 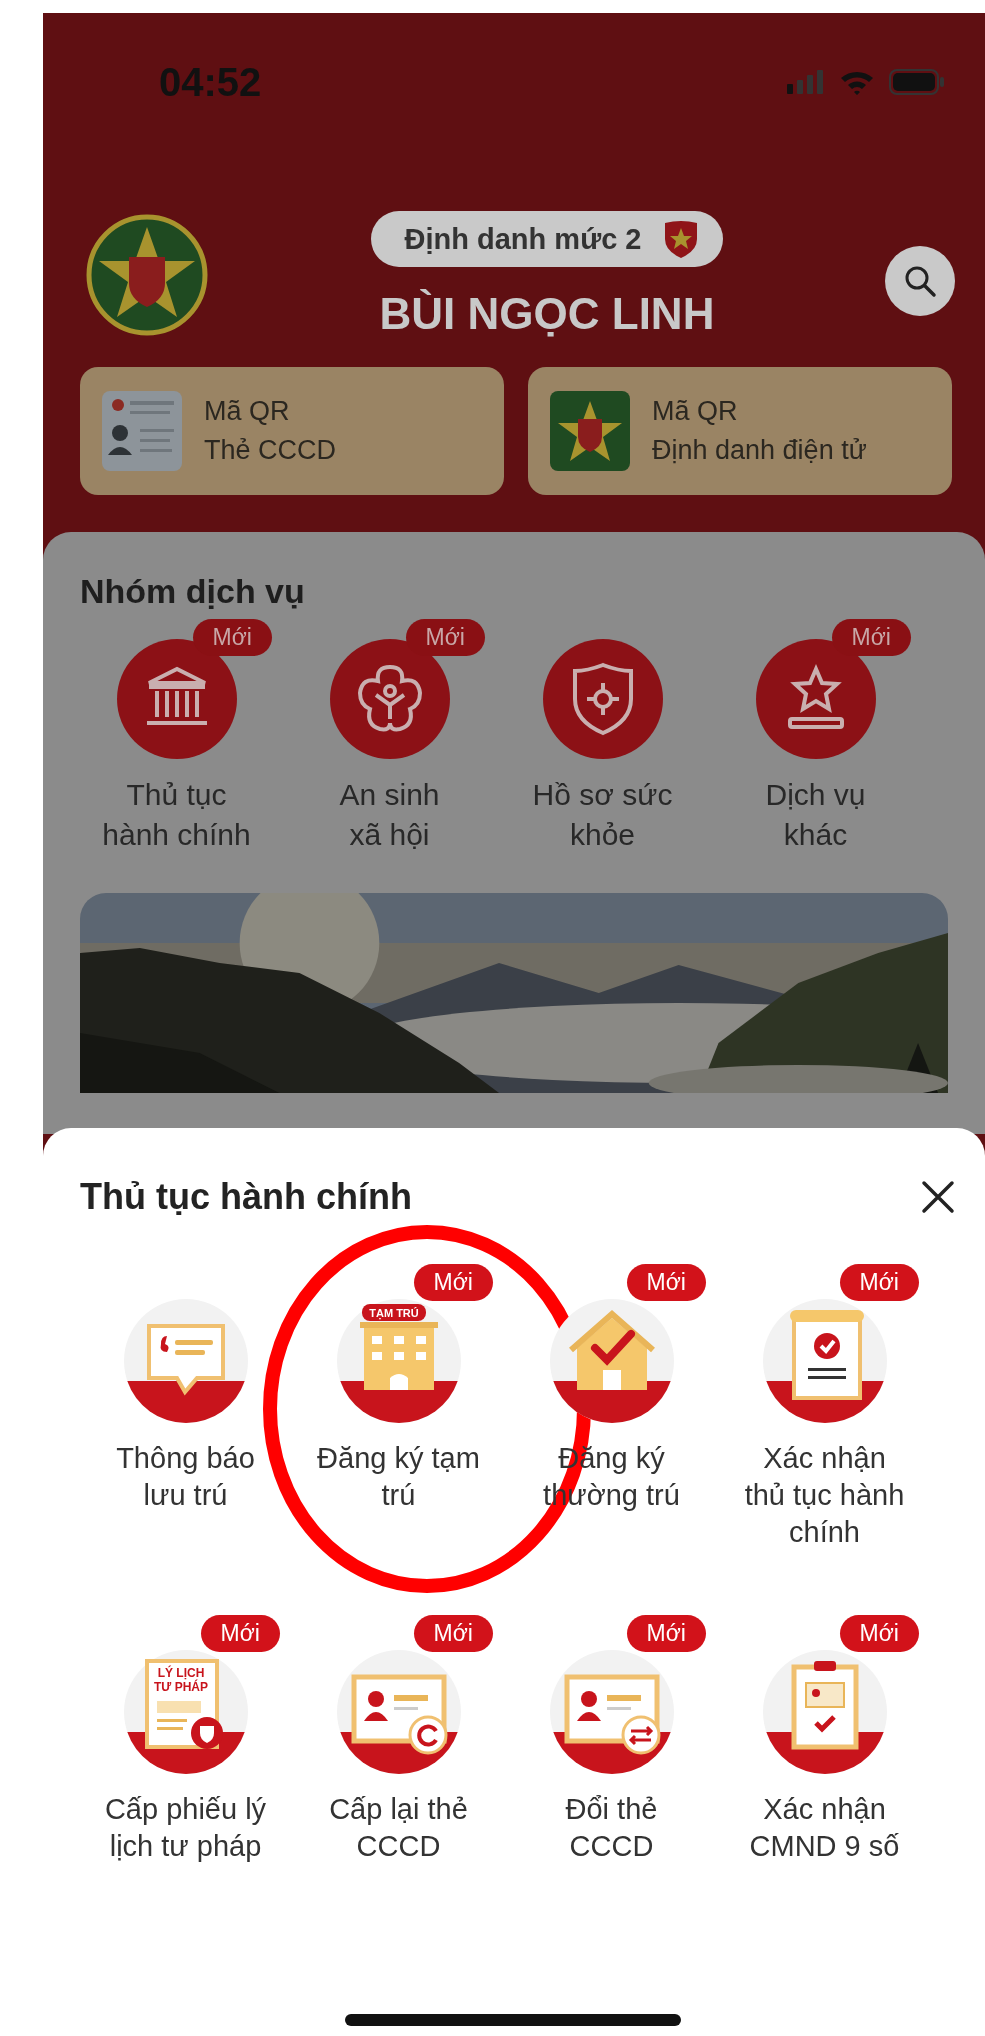 I want to click on close-icon, so click(x=938, y=1197).